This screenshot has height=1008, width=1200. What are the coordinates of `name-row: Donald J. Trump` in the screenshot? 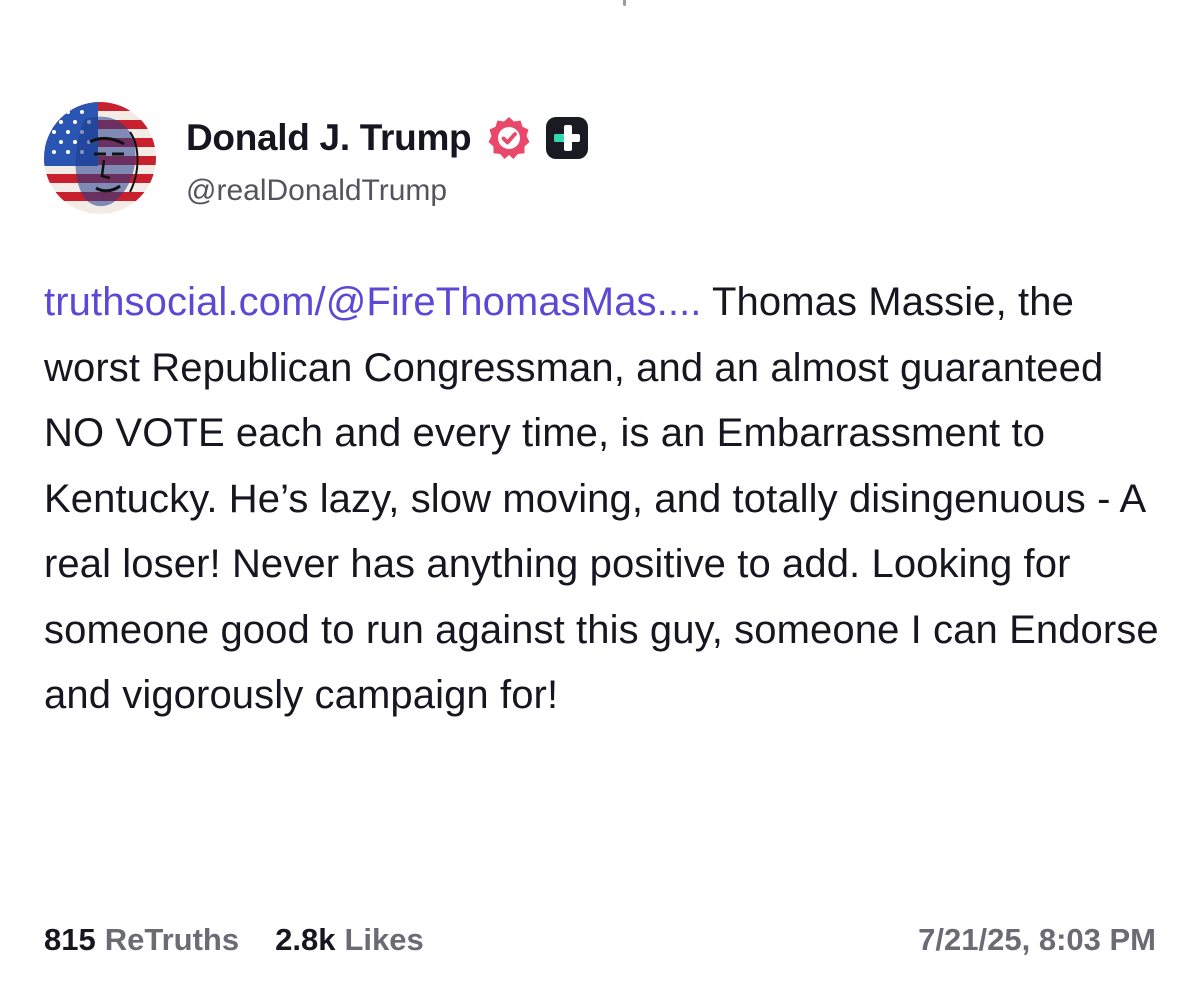 It's located at (387, 138).